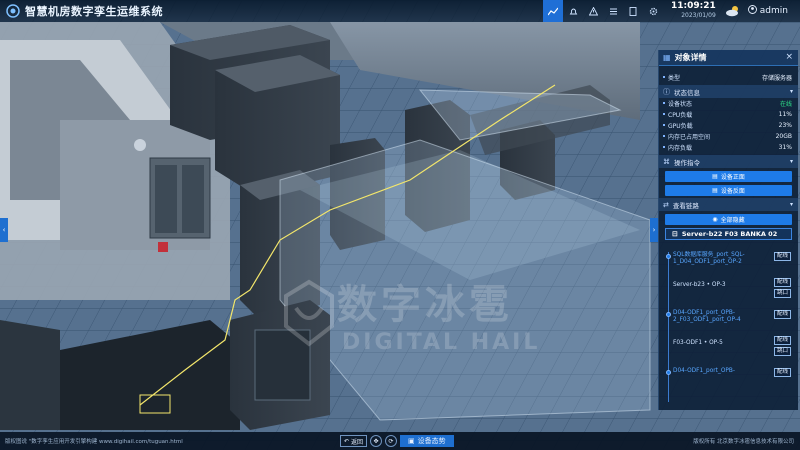  I want to click on command-icon: ⌘, so click(666, 161).